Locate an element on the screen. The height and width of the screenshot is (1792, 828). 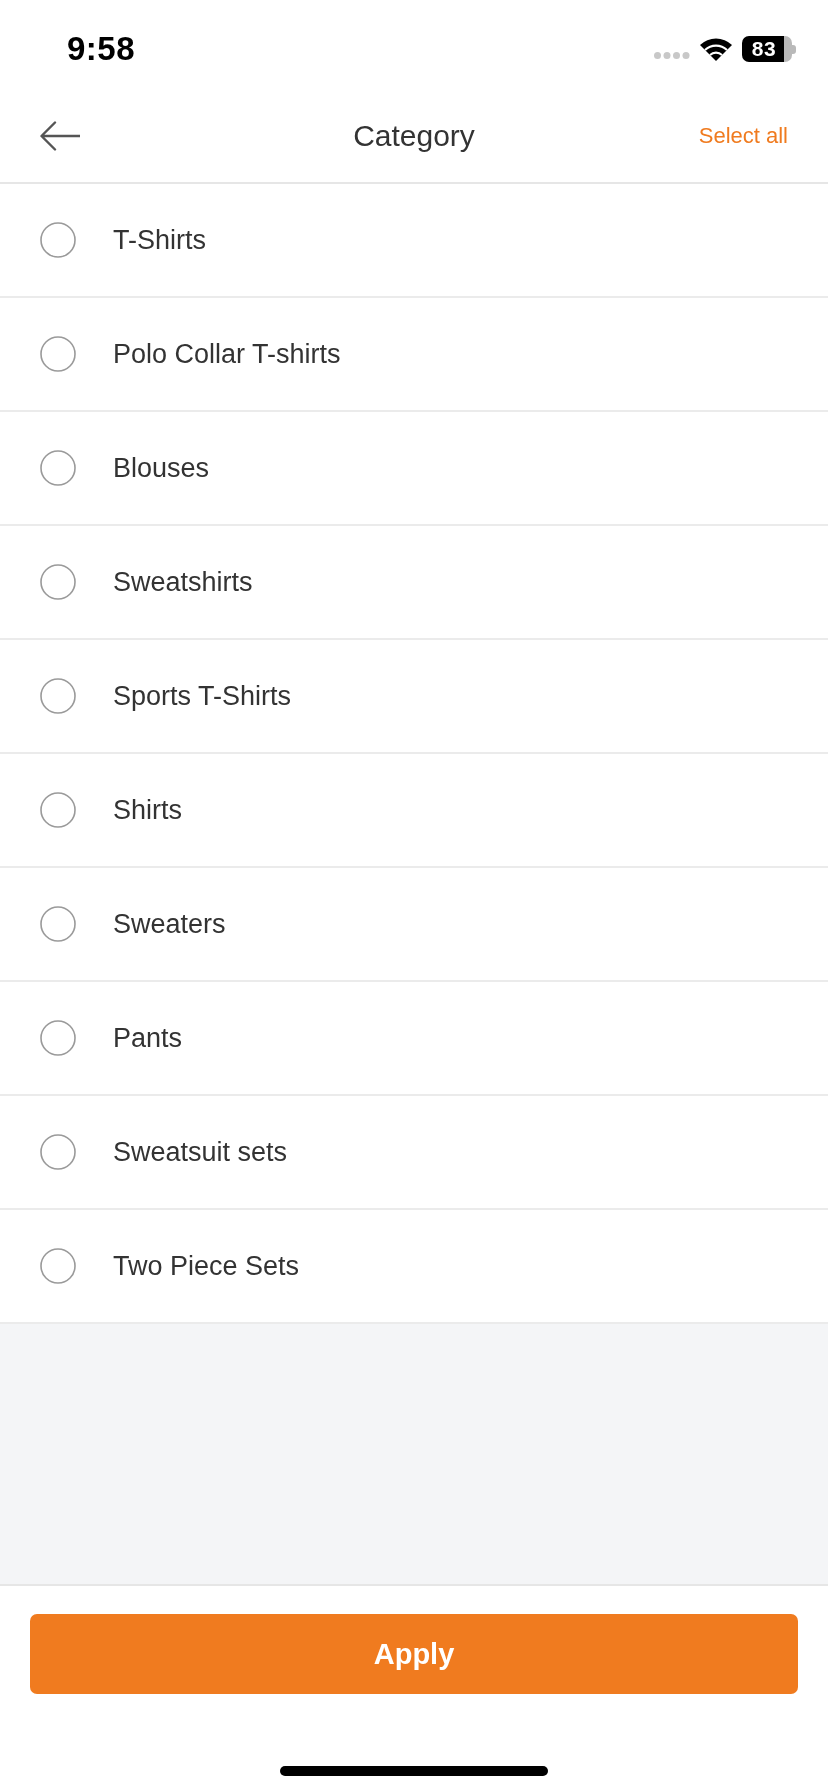
category-label: Blouses is located at coordinates (161, 468).